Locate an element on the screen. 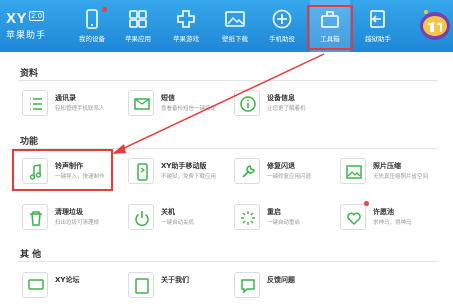 This screenshot has height=306, width=453. card-desc: 让您更了解着机 is located at coordinates (286, 109).